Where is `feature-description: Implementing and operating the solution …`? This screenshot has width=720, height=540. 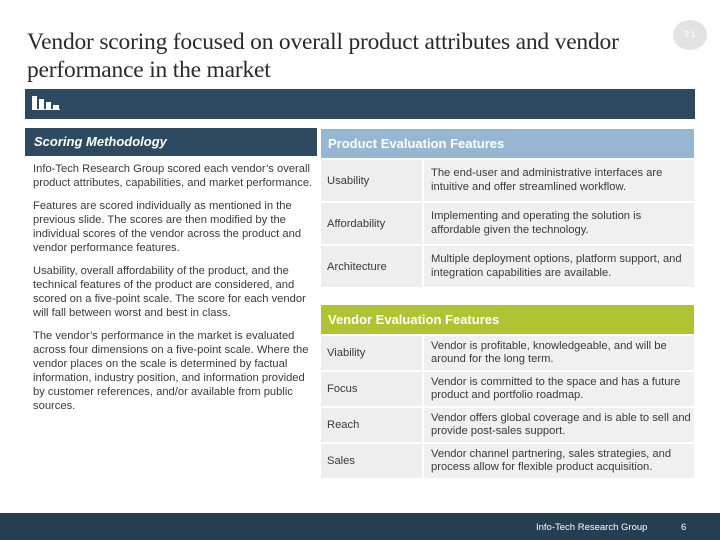 feature-description: Implementing and operating the solution … is located at coordinates (559, 223).